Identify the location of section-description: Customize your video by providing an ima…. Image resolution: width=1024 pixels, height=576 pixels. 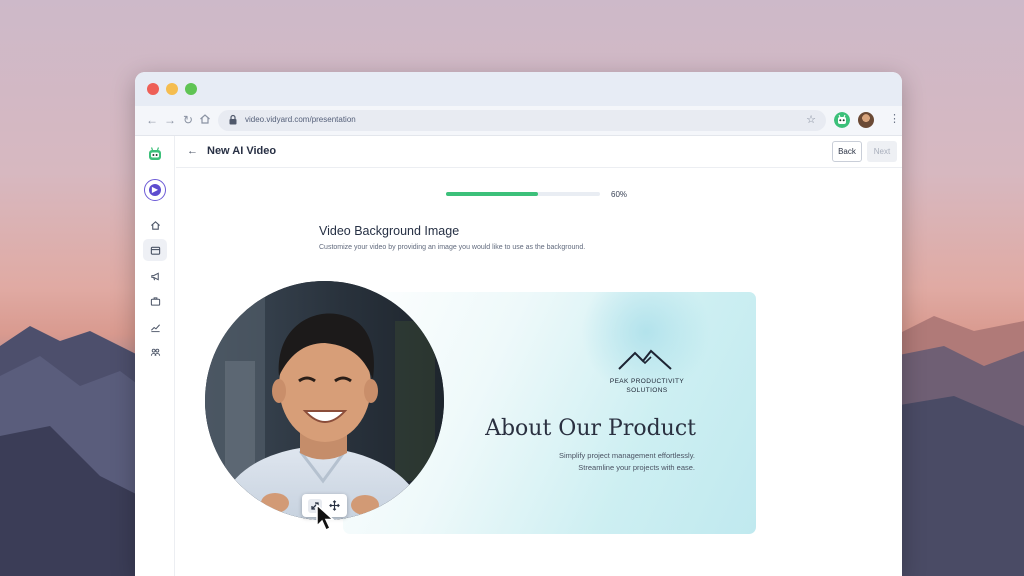
(452, 247).